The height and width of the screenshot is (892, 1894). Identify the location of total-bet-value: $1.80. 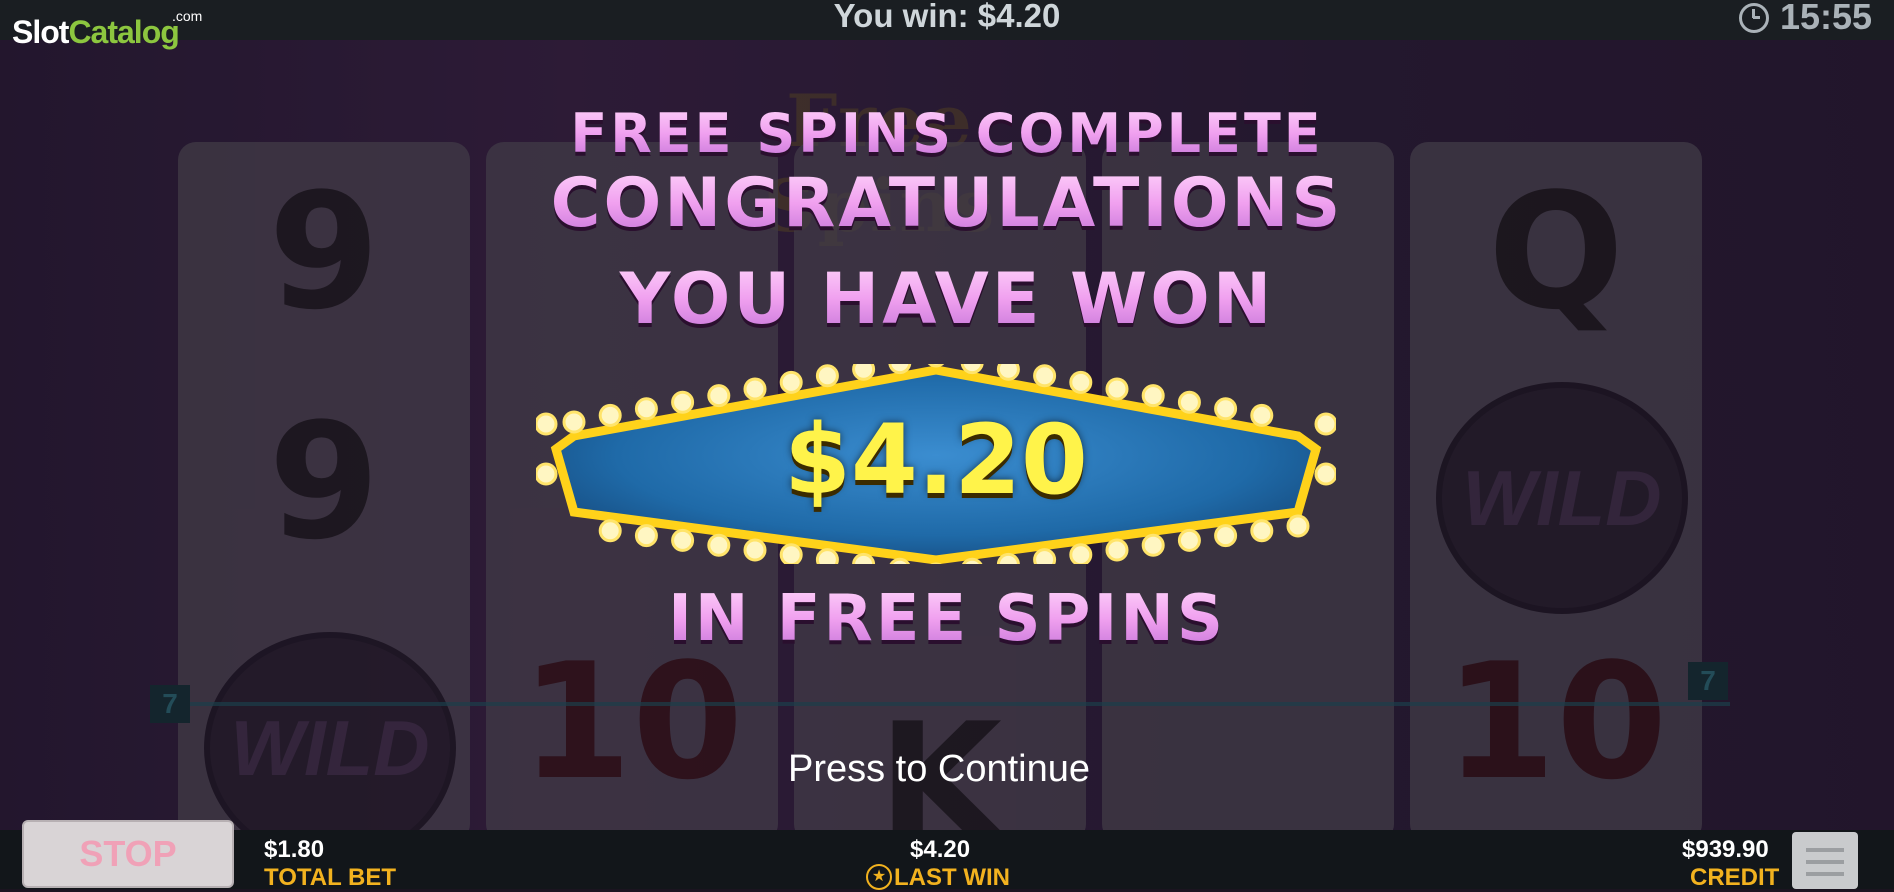
(294, 849).